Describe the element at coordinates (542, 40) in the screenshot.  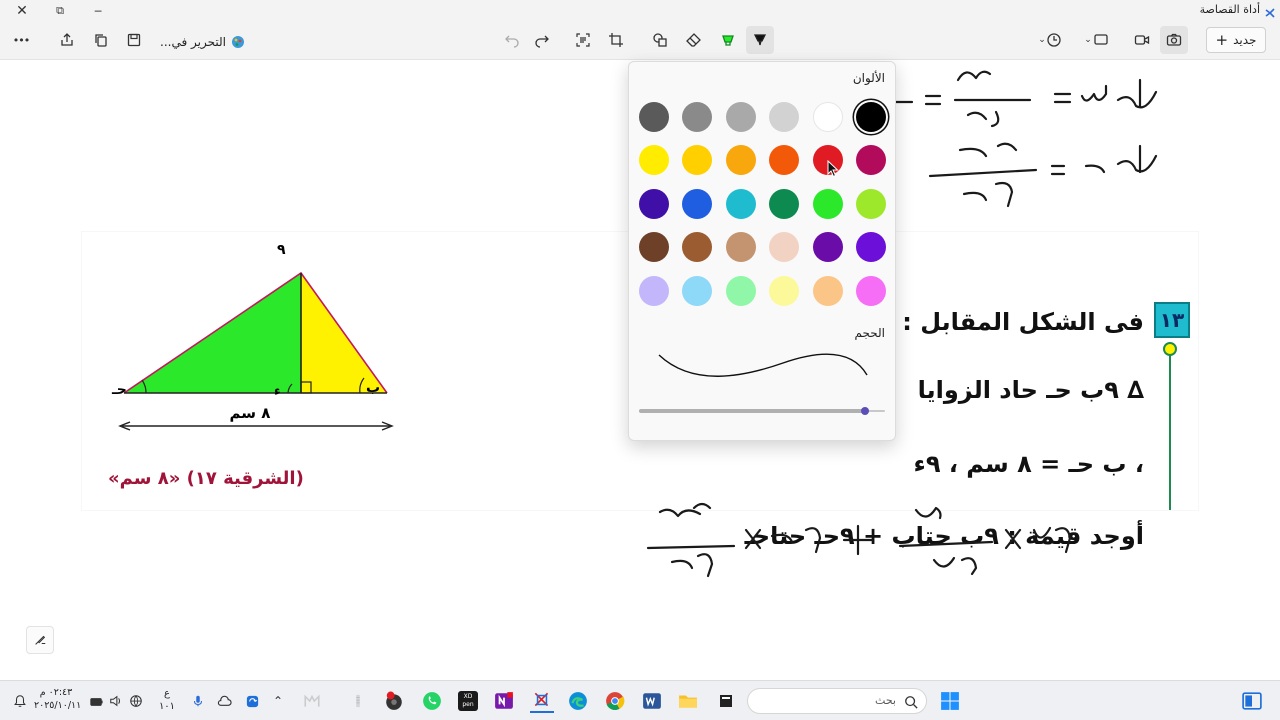
I see `redo-icon` at that location.